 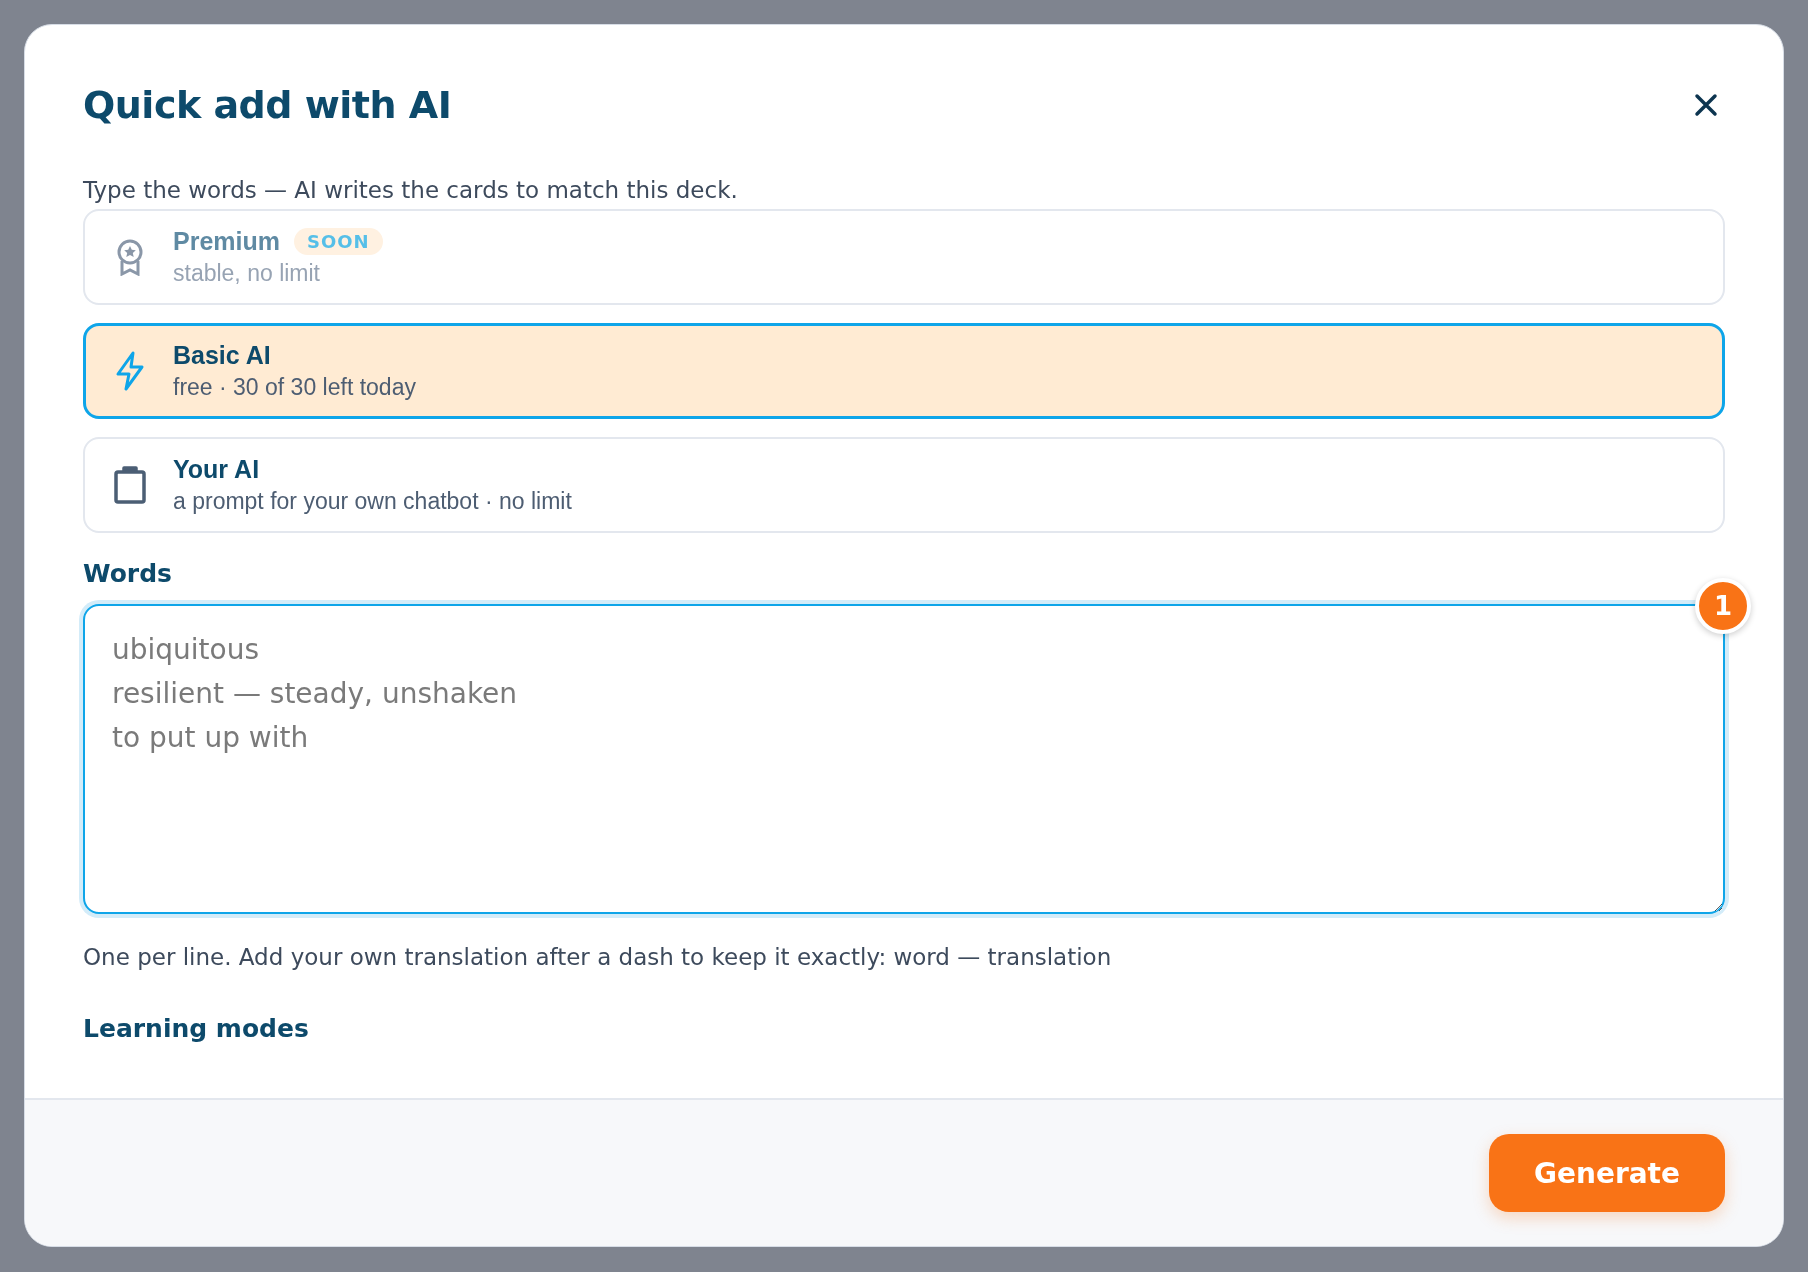 What do you see at coordinates (247, 273) in the screenshot?
I see `option-subtitle: stable, no limit` at bounding box center [247, 273].